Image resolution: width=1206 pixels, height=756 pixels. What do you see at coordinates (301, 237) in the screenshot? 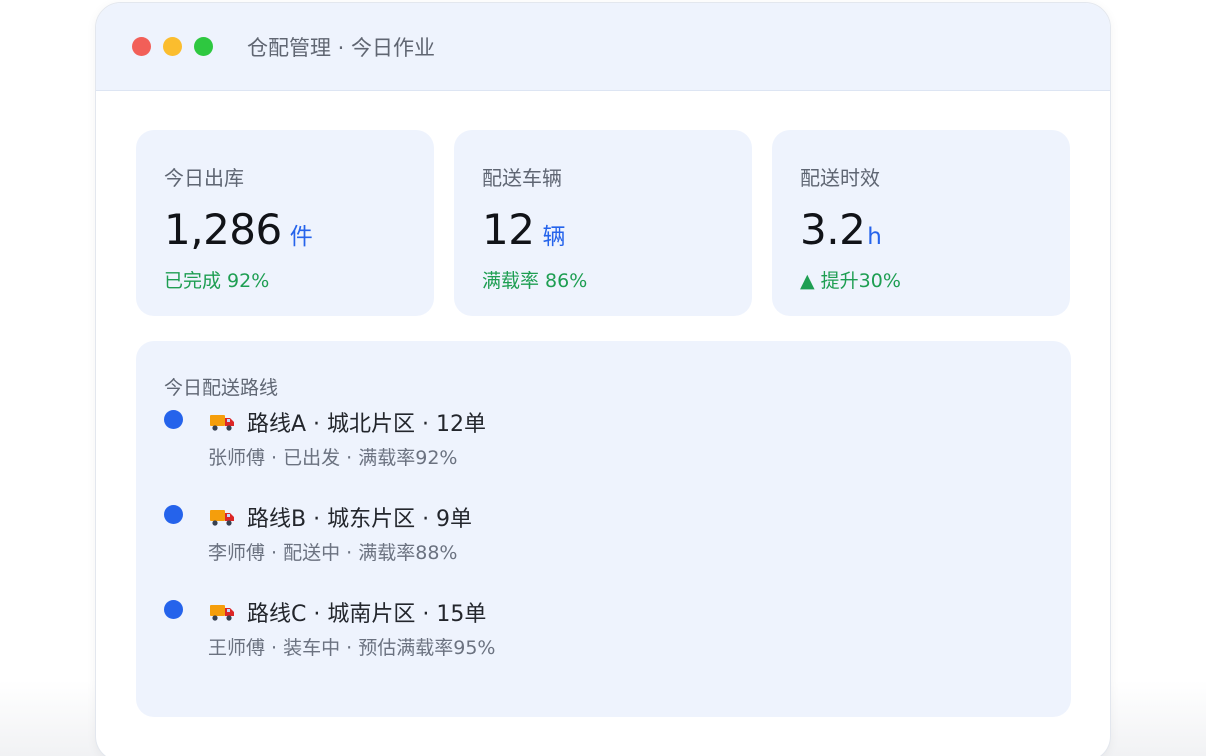
I see `stat-unit: 件` at bounding box center [301, 237].